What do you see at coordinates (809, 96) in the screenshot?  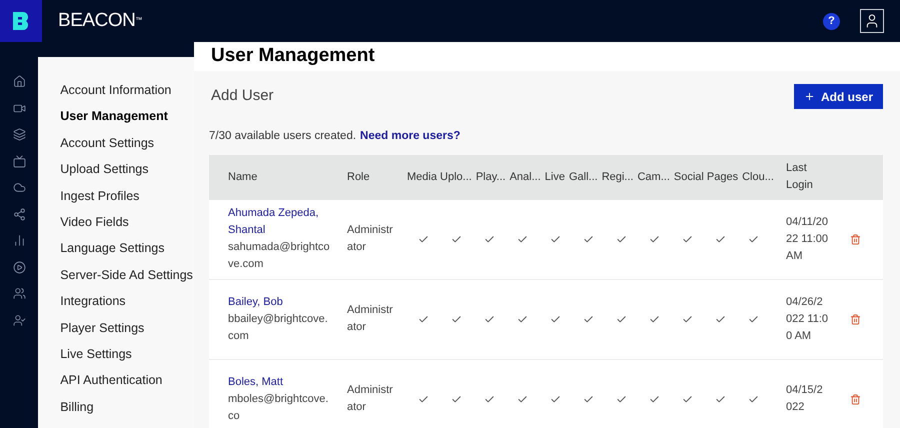 I see `plus-icon` at bounding box center [809, 96].